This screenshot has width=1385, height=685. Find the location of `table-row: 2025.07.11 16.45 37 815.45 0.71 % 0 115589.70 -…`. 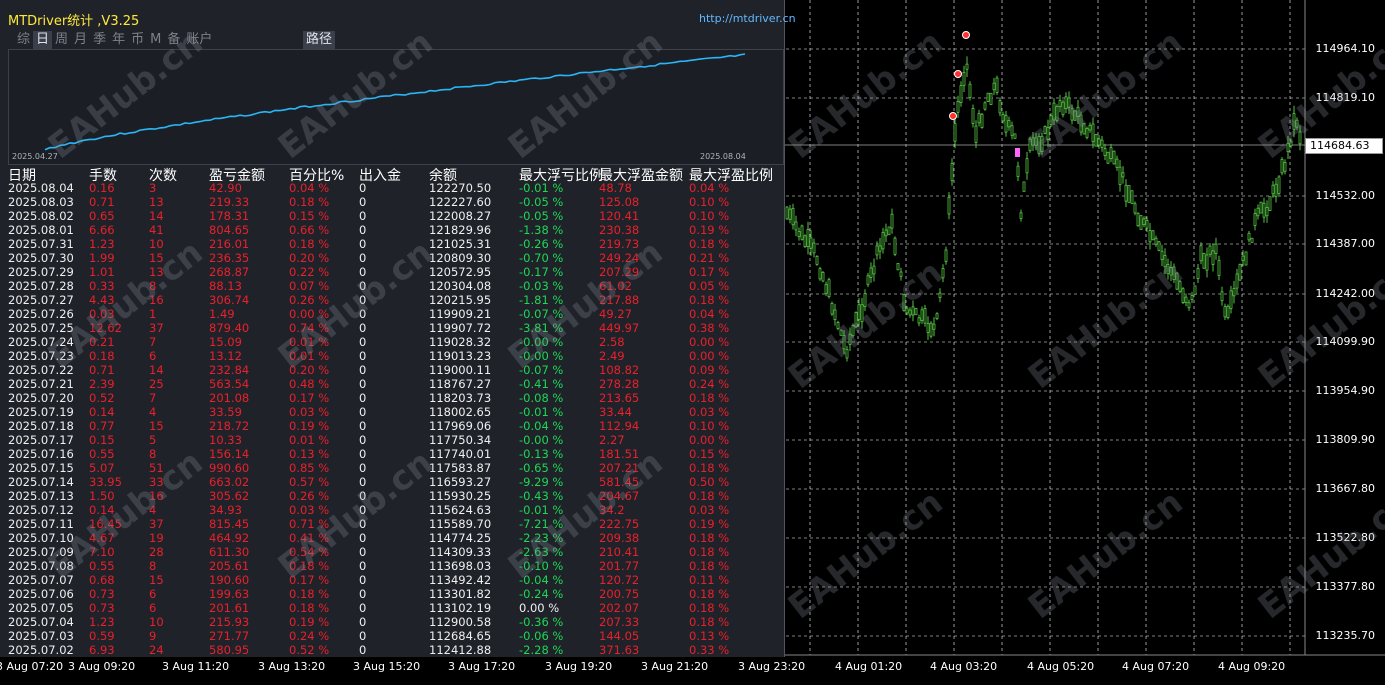

table-row: 2025.07.11 16.45 37 815.45 0.71 % 0 115589.70 -… is located at coordinates (392, 524).